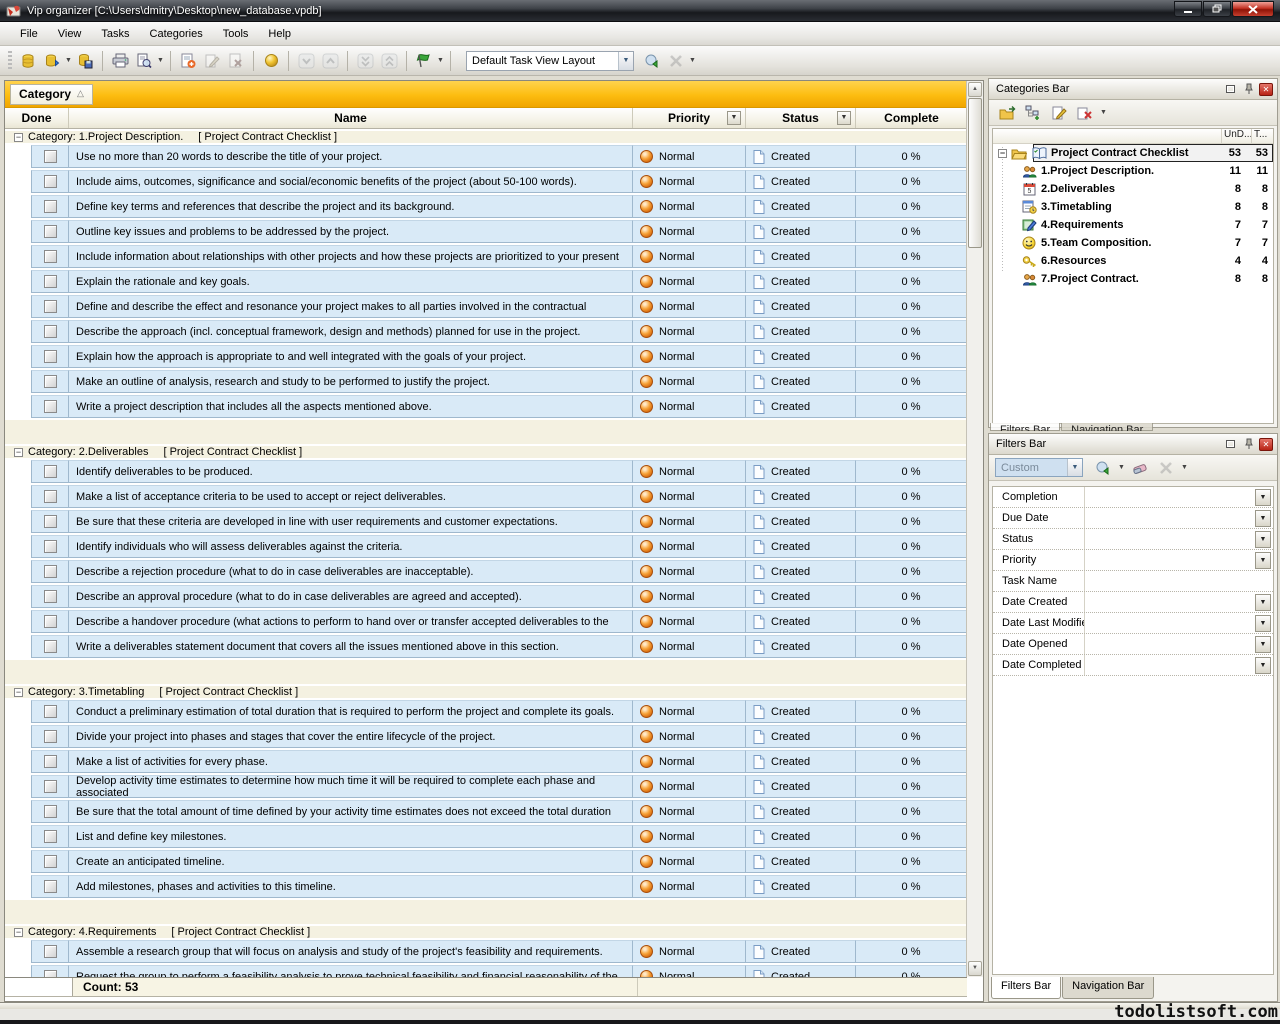 The image size is (1280, 1024). I want to click on category-tree-item: 1.Project Description. 11 11, so click(1133, 171).